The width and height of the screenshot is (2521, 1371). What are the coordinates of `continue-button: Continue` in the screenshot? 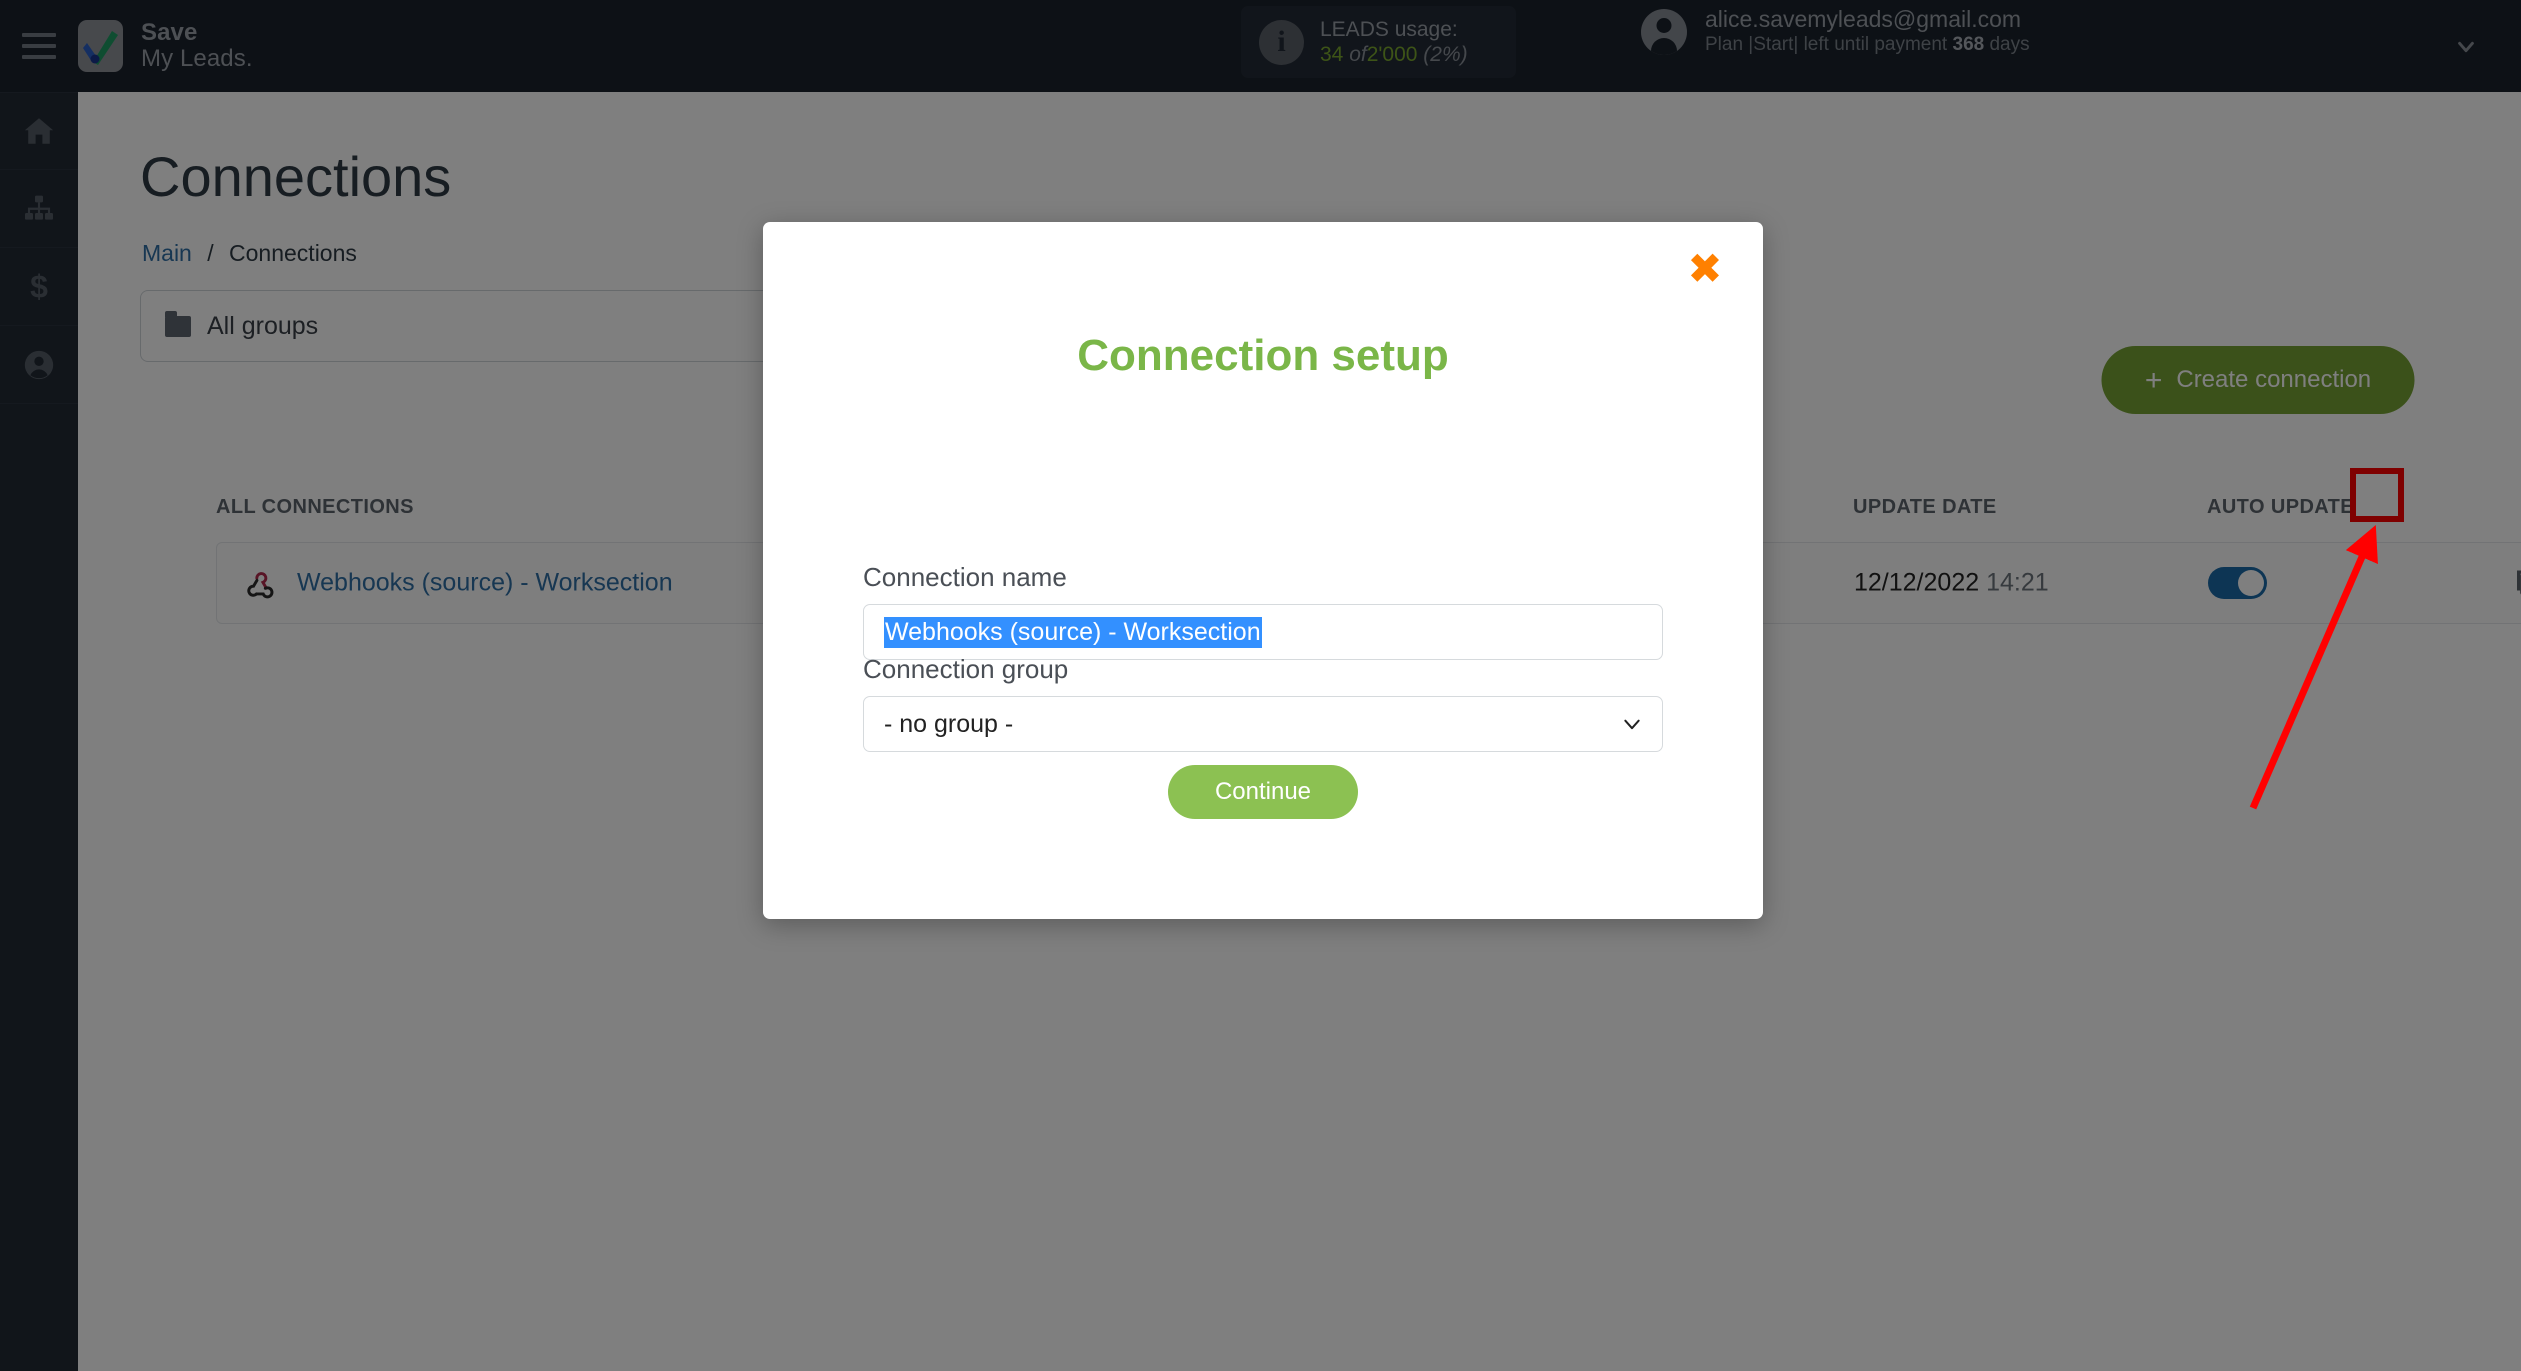 It's located at (1263, 792).